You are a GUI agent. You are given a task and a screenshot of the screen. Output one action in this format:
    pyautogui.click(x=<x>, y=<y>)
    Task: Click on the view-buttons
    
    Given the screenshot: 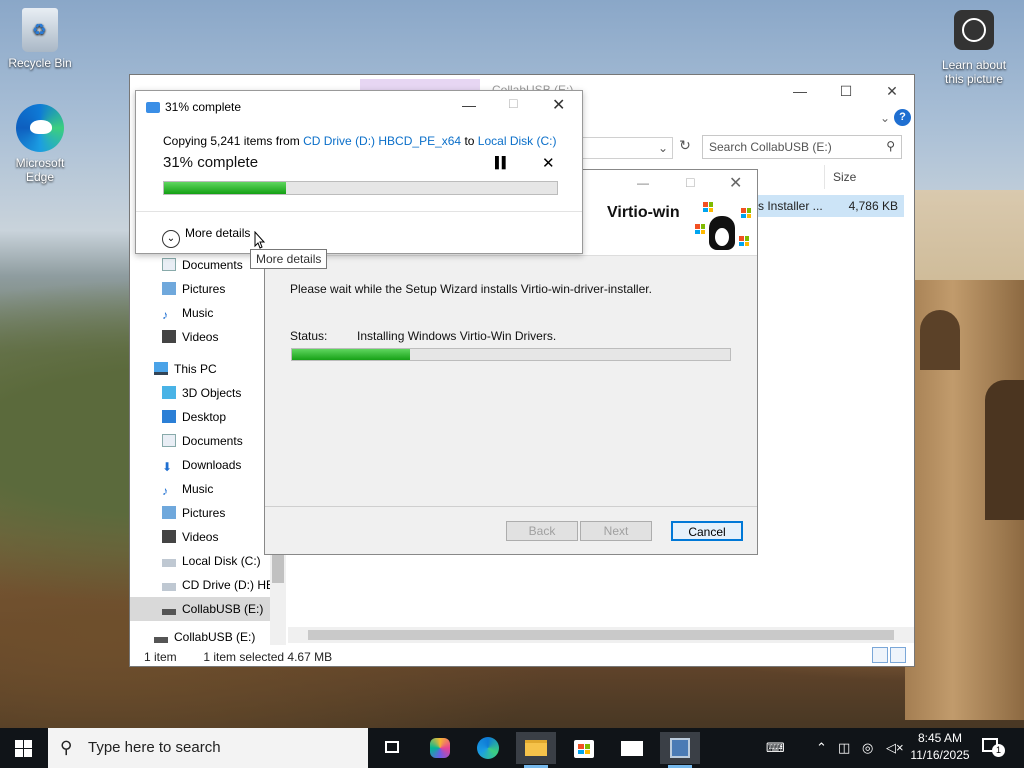 What is the action you would take?
    pyautogui.click(x=889, y=656)
    